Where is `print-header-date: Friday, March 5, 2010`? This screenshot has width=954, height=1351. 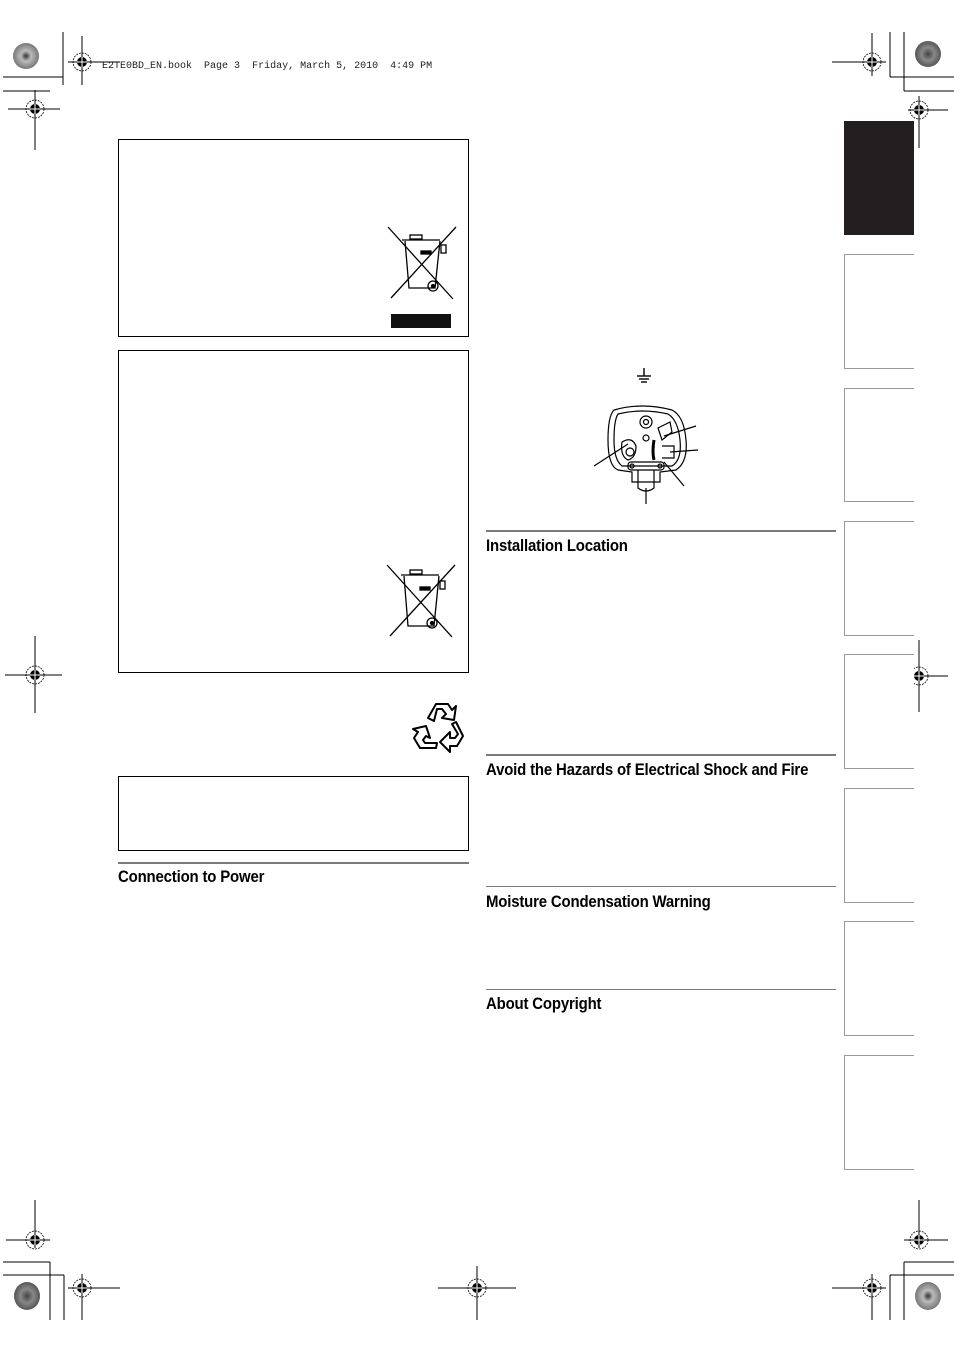
print-header-date: Friday, March 5, 2010 is located at coordinates (315, 66).